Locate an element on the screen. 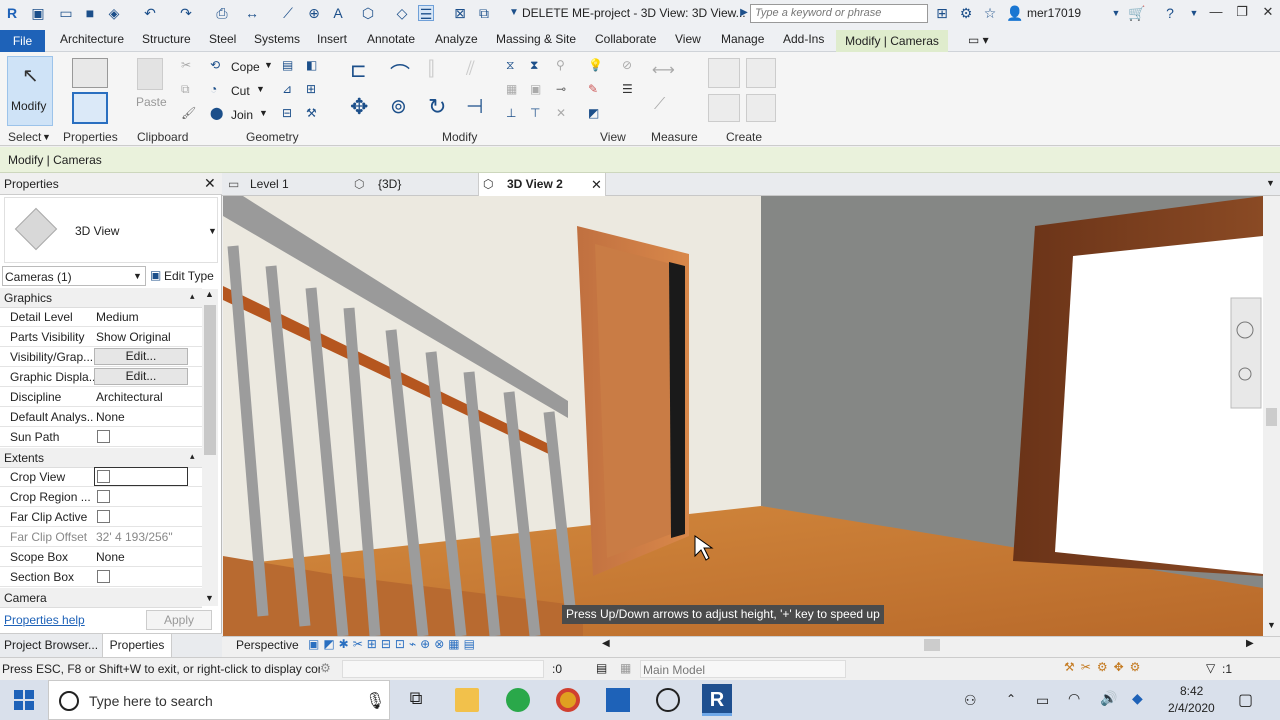  app-logo: R is located at coordinates (12, 13).